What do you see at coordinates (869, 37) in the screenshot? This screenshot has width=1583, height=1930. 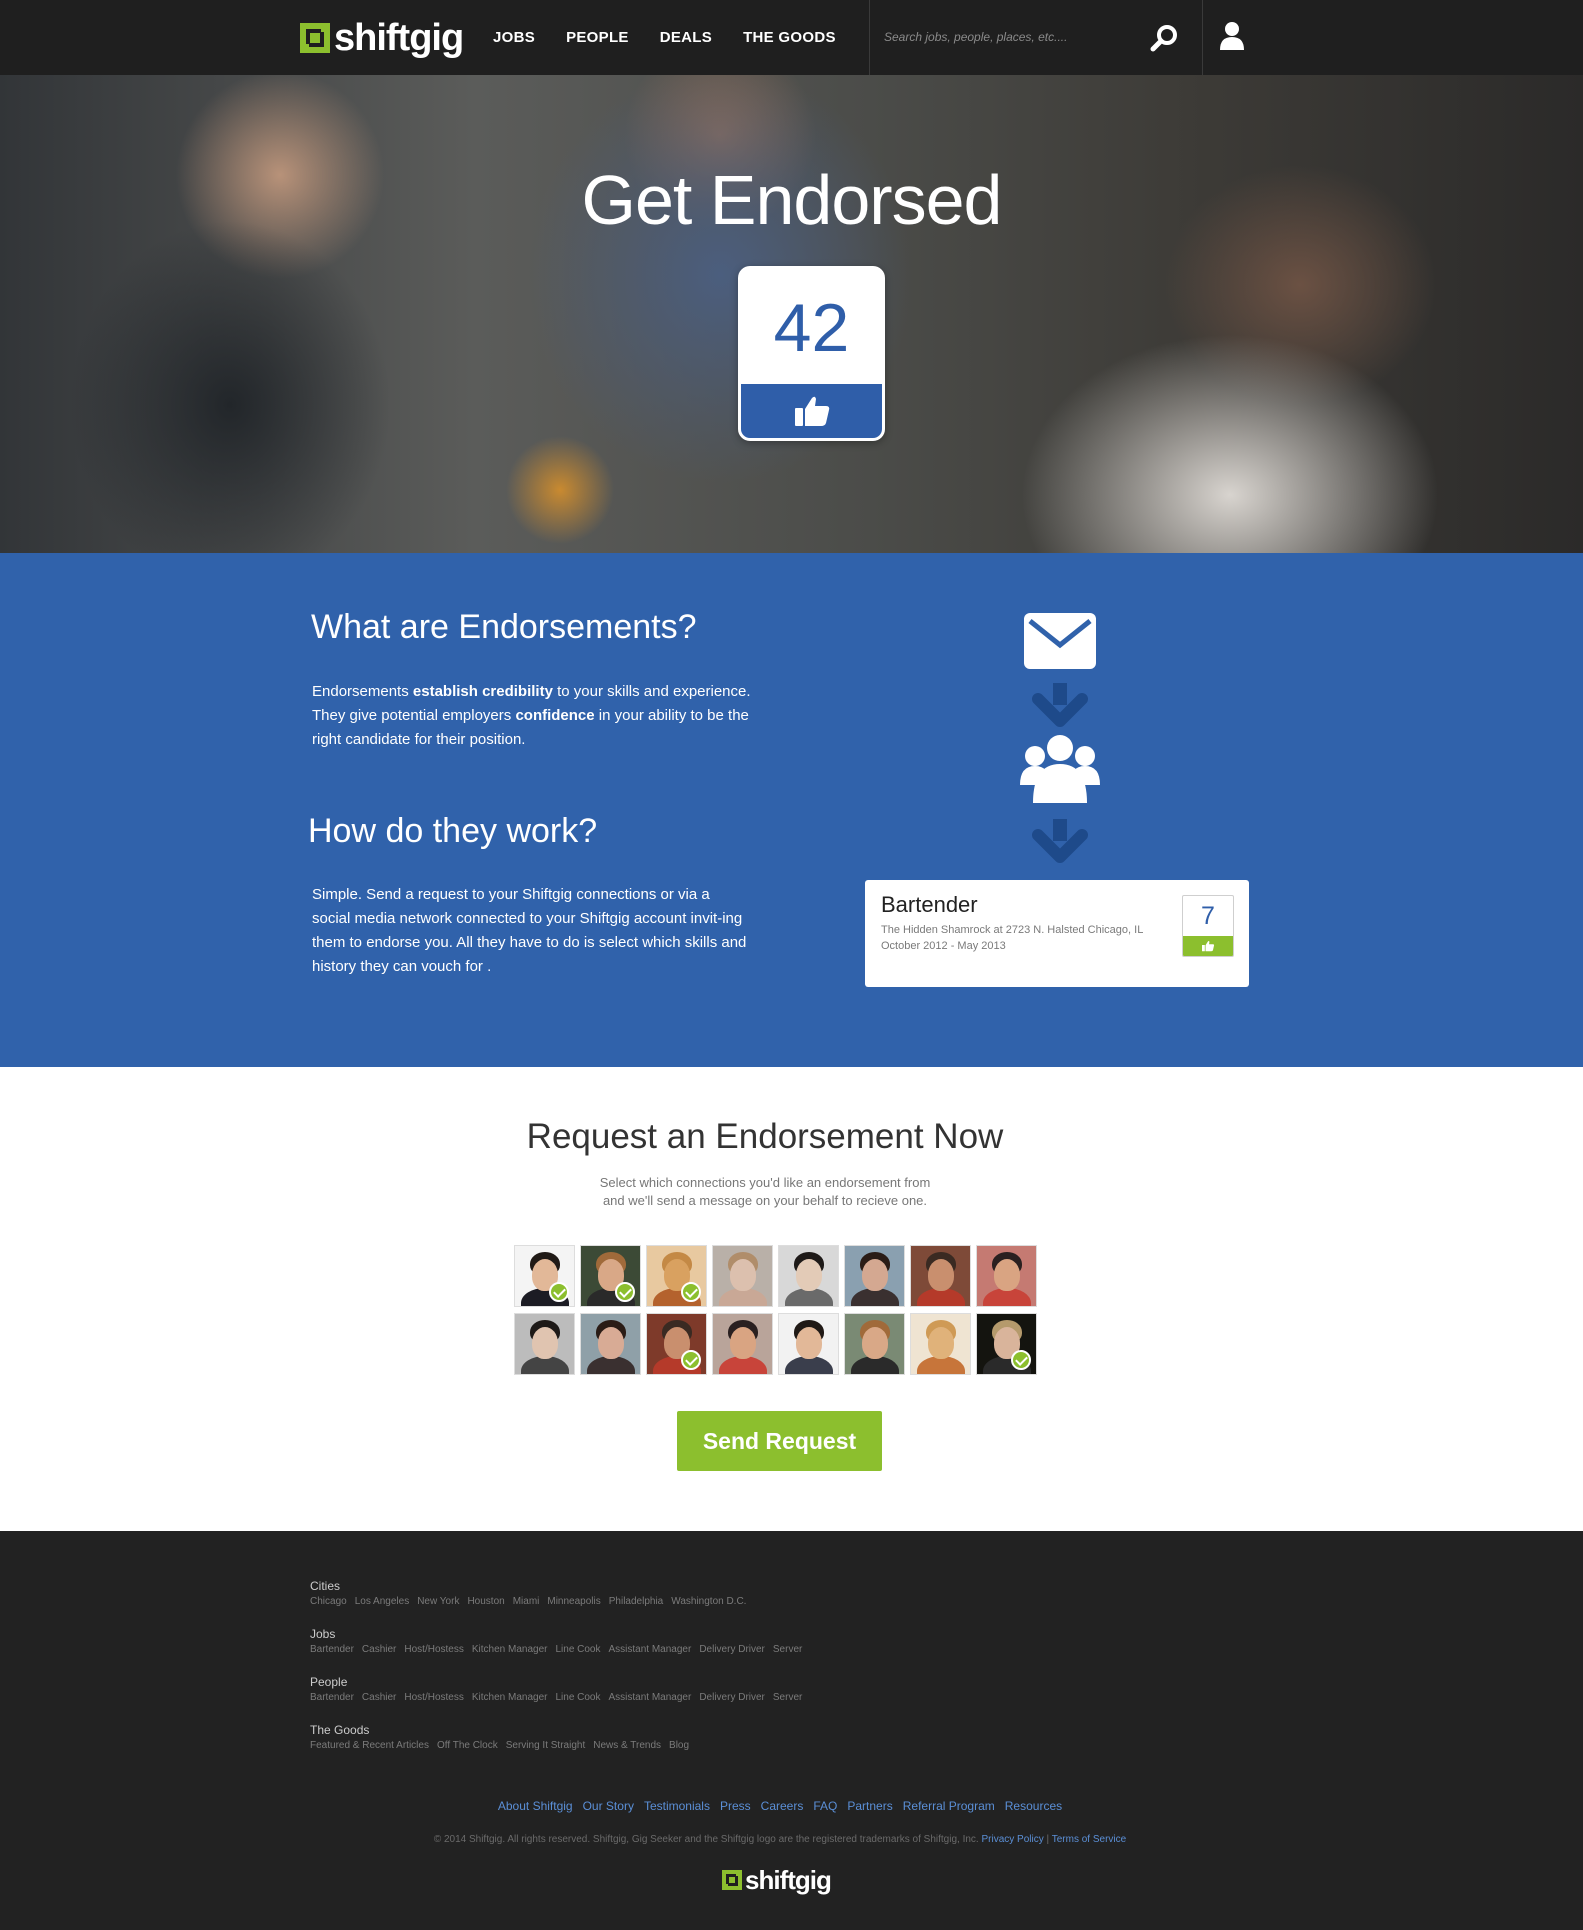 I see `nav-divider` at bounding box center [869, 37].